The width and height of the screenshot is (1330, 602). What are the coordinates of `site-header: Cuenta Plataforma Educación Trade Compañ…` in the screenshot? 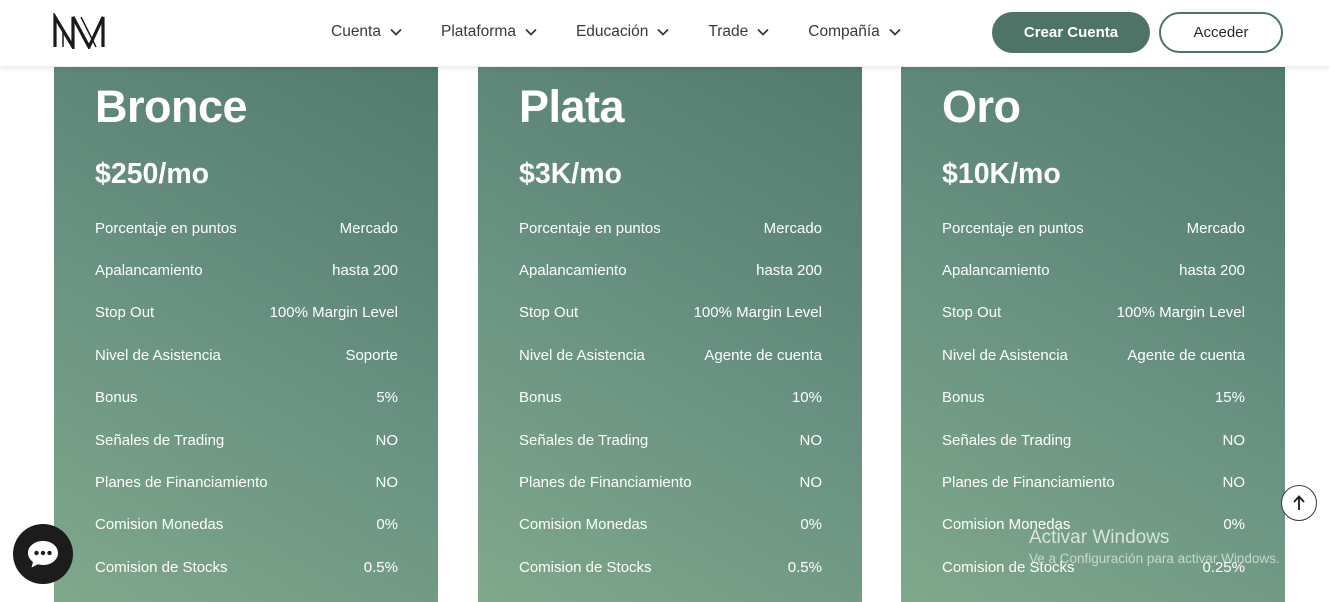 It's located at (665, 33).